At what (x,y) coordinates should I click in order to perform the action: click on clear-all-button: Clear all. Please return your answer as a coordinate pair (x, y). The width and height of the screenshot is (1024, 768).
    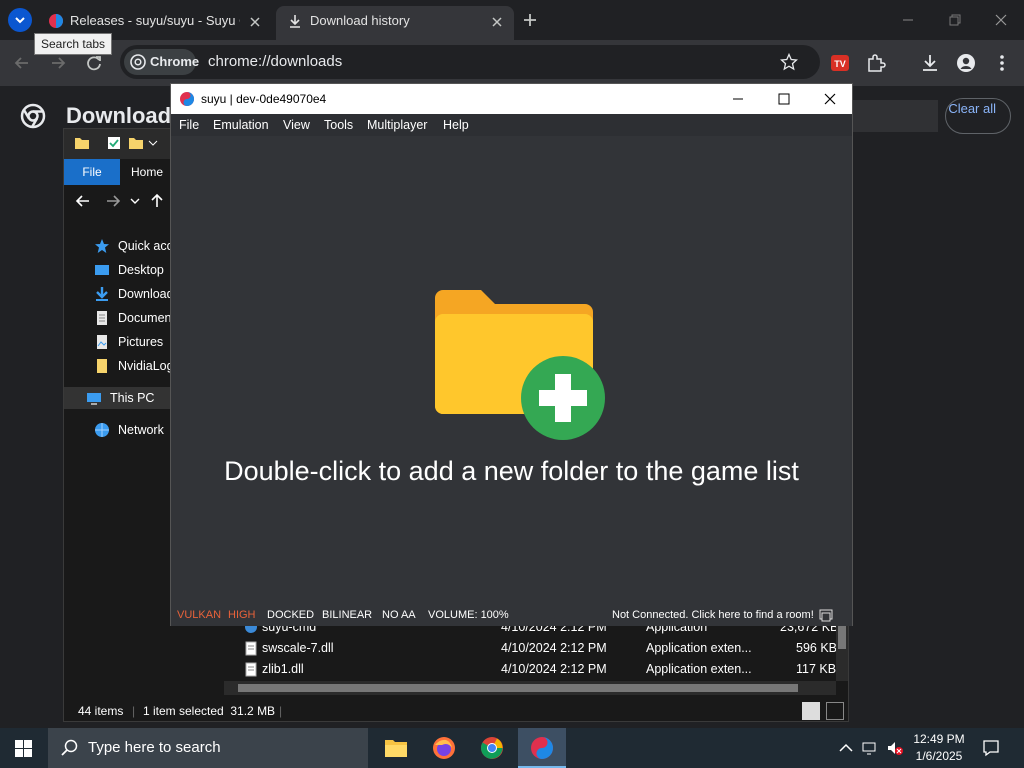
    Looking at the image, I should click on (978, 116).